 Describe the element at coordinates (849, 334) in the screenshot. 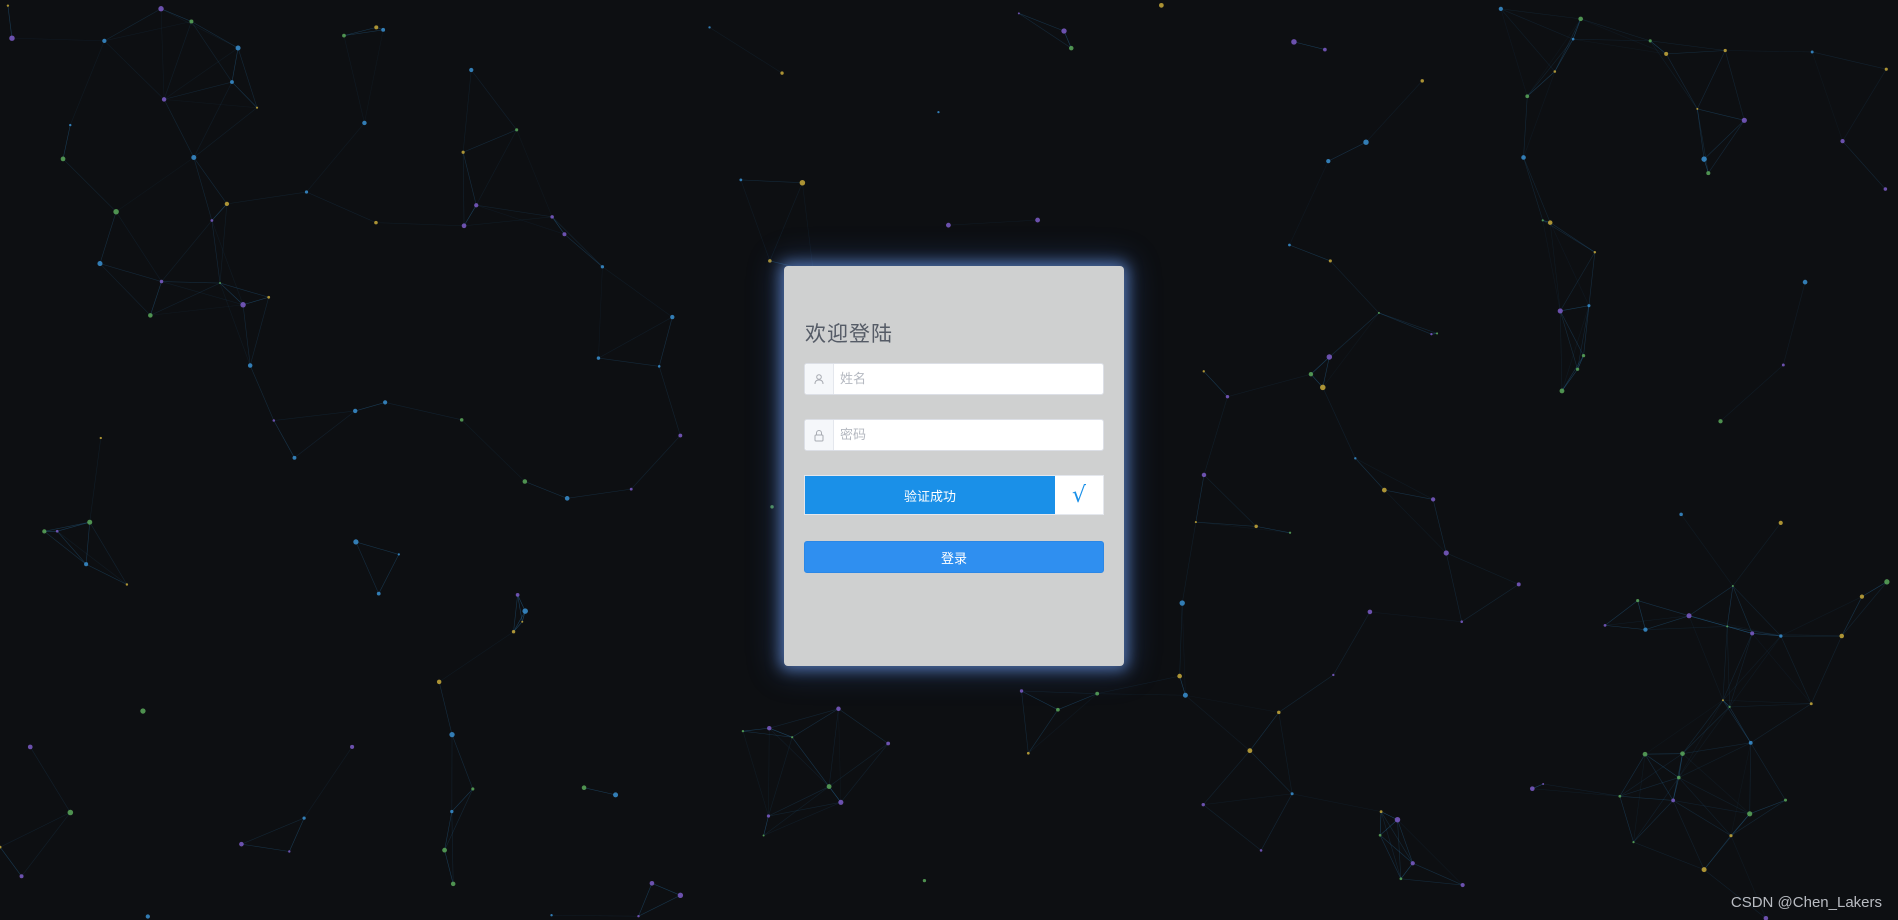

I see `login-title: 欢迎登陆` at that location.